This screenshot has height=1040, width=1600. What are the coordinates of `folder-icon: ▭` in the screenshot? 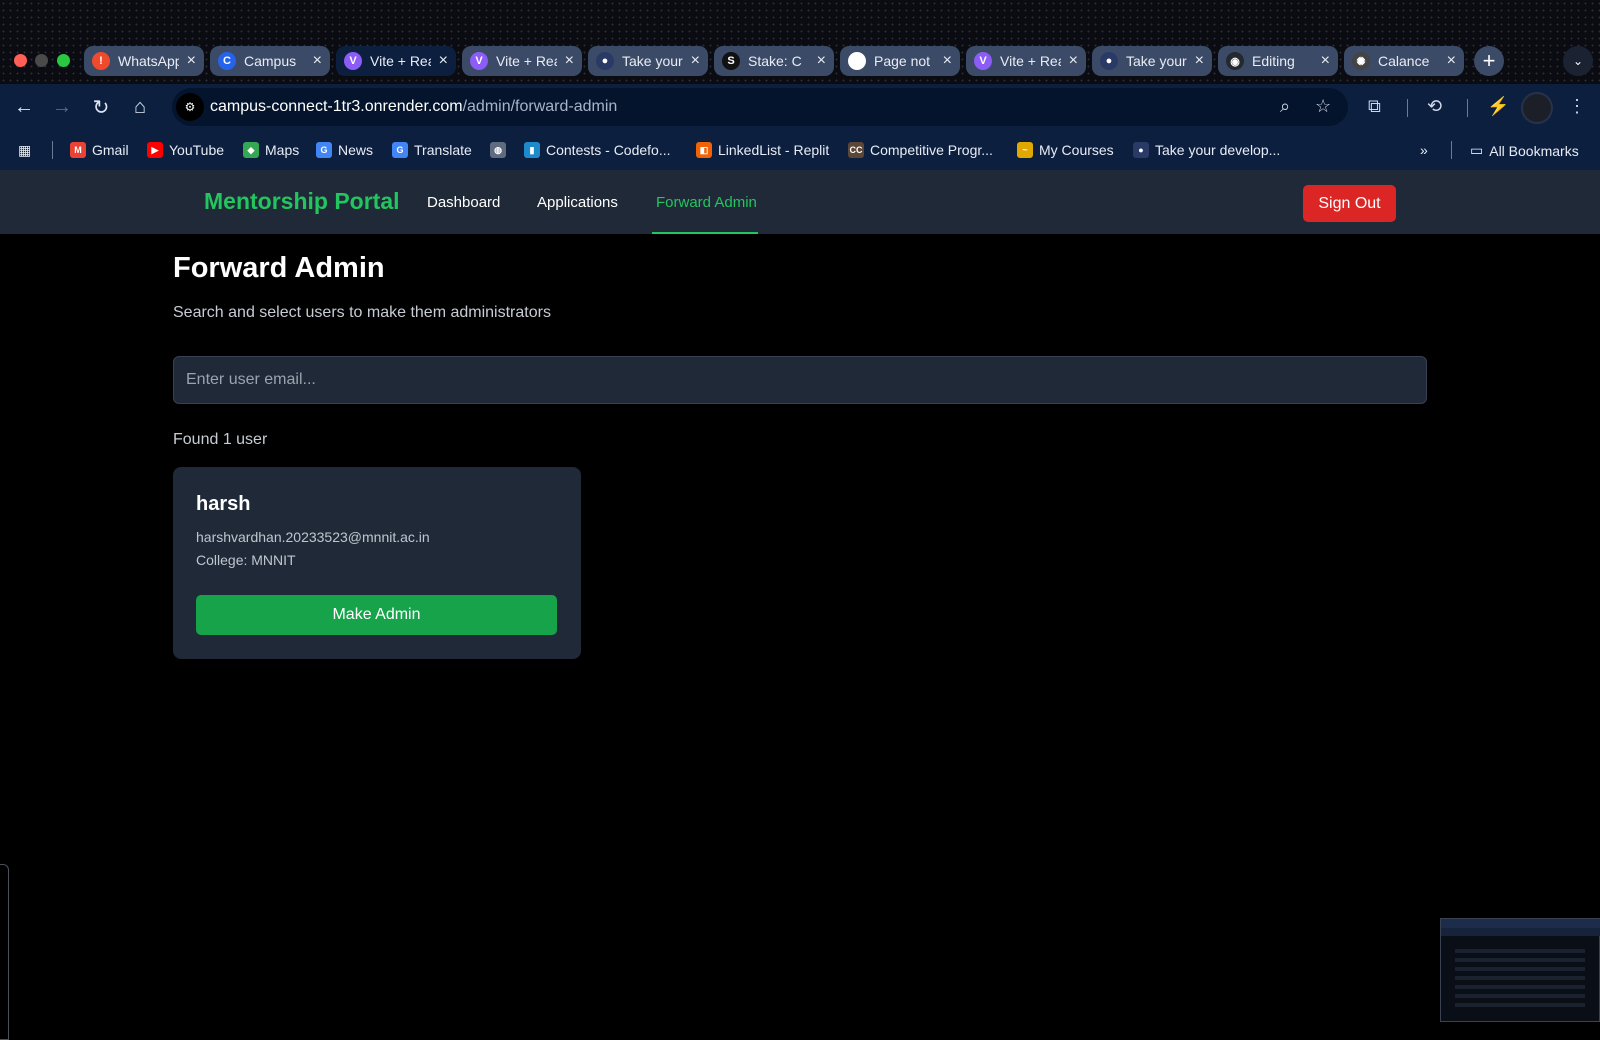 It's located at (1477, 150).